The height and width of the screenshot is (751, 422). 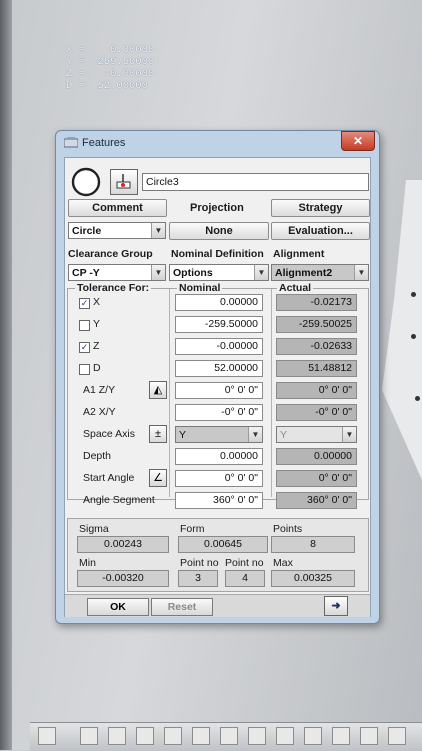 What do you see at coordinates (219, 368) in the screenshot?
I see `nominal-d-field: 52.00000` at bounding box center [219, 368].